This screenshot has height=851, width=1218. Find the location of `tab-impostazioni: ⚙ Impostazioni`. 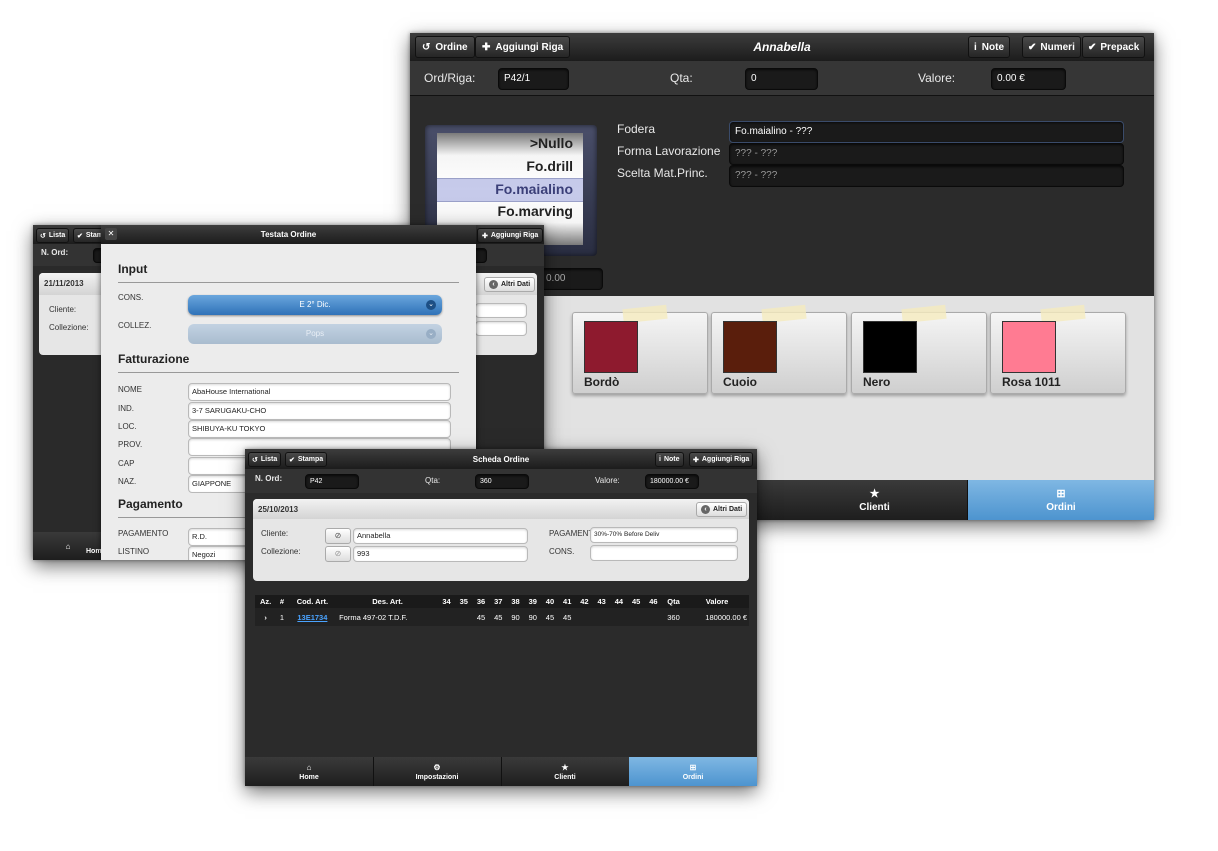

tab-impostazioni: ⚙ Impostazioni is located at coordinates (437, 771).